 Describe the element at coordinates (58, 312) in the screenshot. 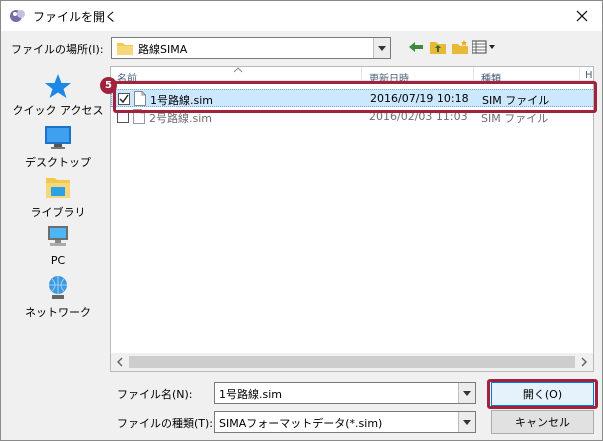

I see `place-label: ネットワーク` at that location.